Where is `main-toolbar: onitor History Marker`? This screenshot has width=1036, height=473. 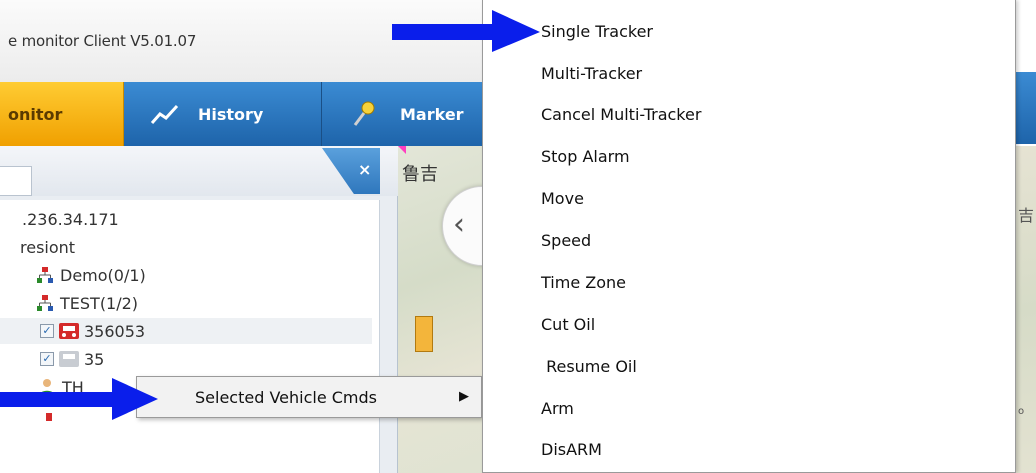
main-toolbar: onitor History Marker is located at coordinates (245, 114).